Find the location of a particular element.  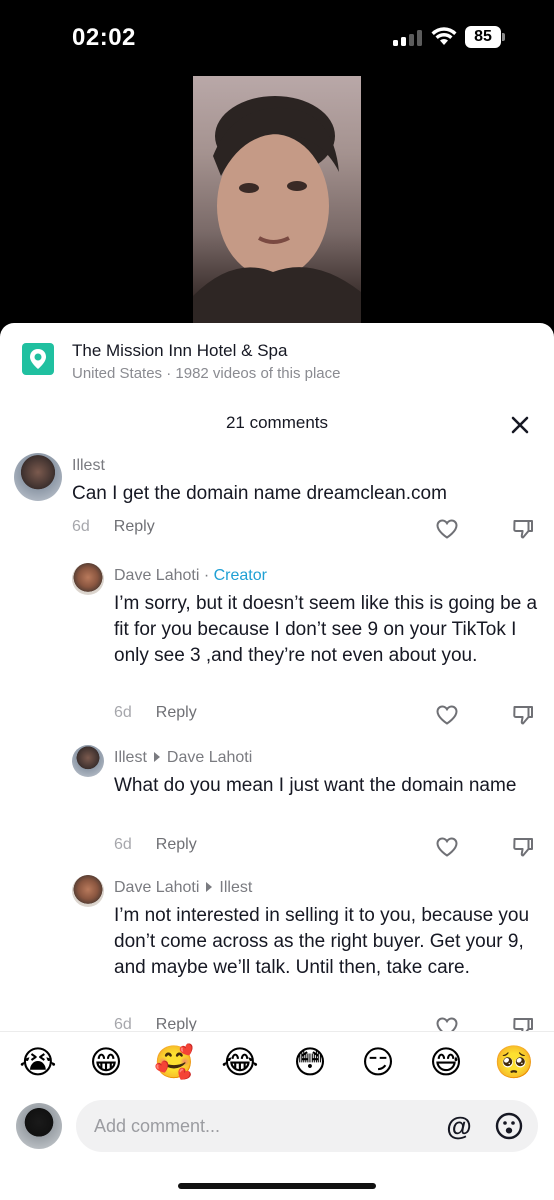

comment-username: Dave Lahoti Illest is located at coordinates (183, 888).